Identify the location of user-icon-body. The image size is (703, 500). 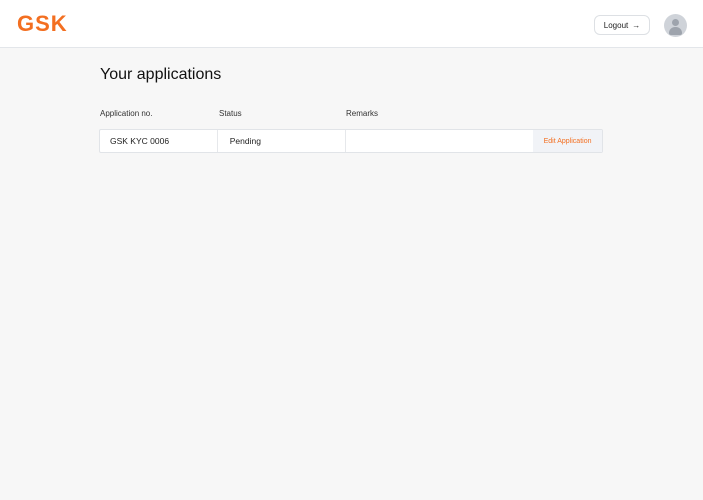
(675, 31).